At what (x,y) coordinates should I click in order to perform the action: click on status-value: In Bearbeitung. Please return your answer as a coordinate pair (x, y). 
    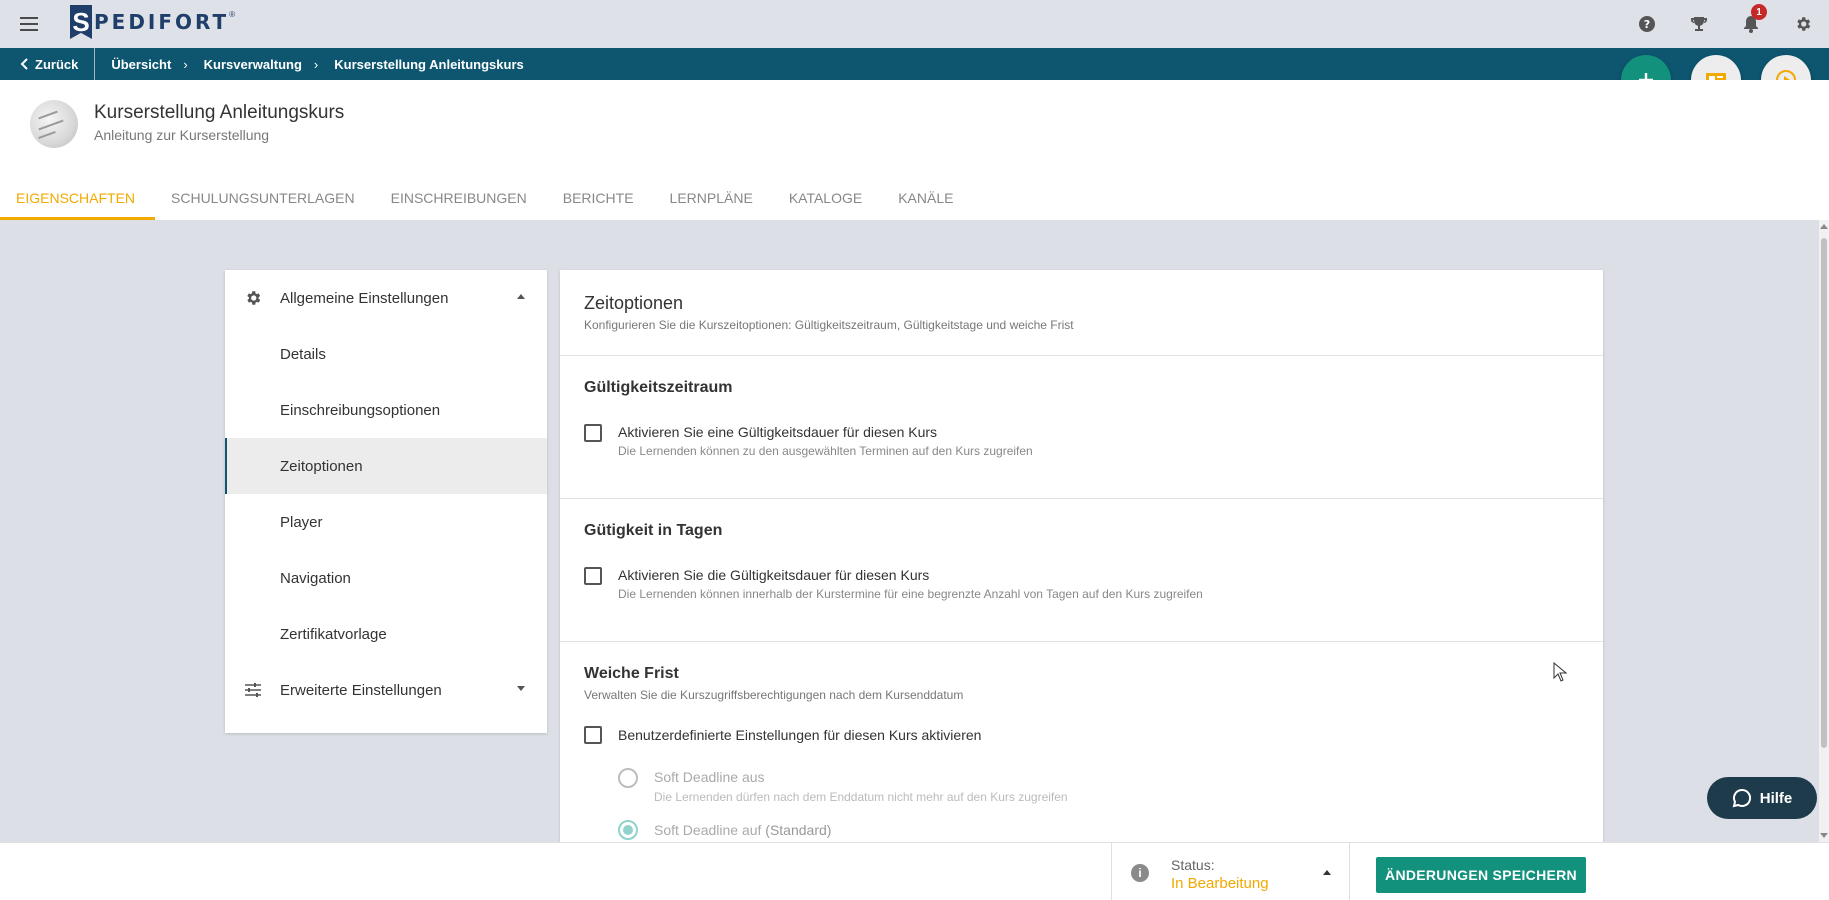
    Looking at the image, I should click on (1220, 883).